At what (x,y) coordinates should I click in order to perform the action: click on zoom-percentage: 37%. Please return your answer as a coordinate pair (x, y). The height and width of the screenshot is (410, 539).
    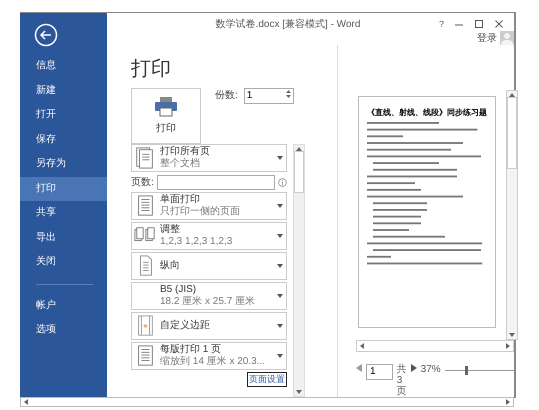
    Looking at the image, I should click on (430, 369).